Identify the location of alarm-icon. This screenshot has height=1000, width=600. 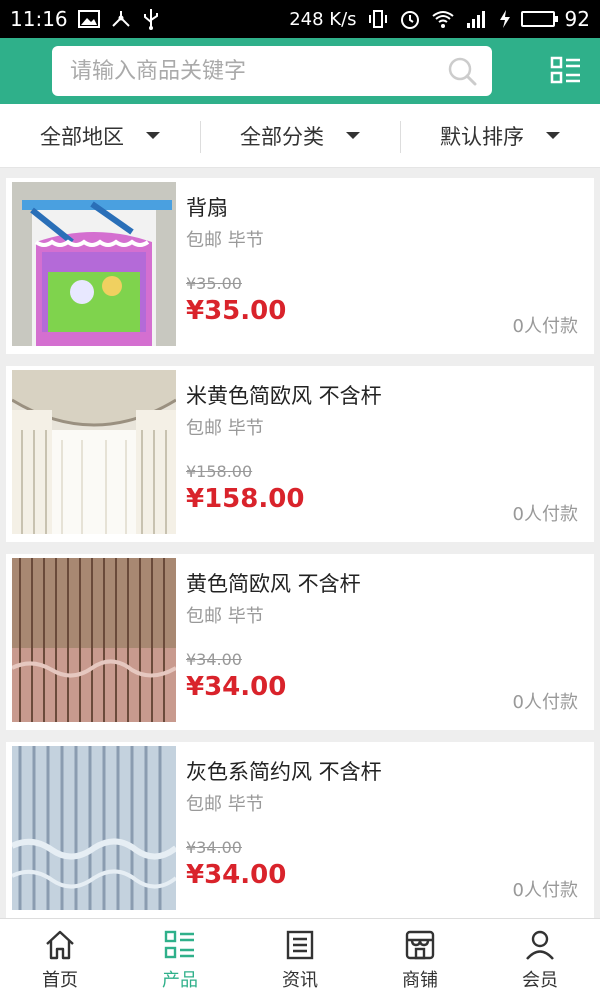
(410, 19).